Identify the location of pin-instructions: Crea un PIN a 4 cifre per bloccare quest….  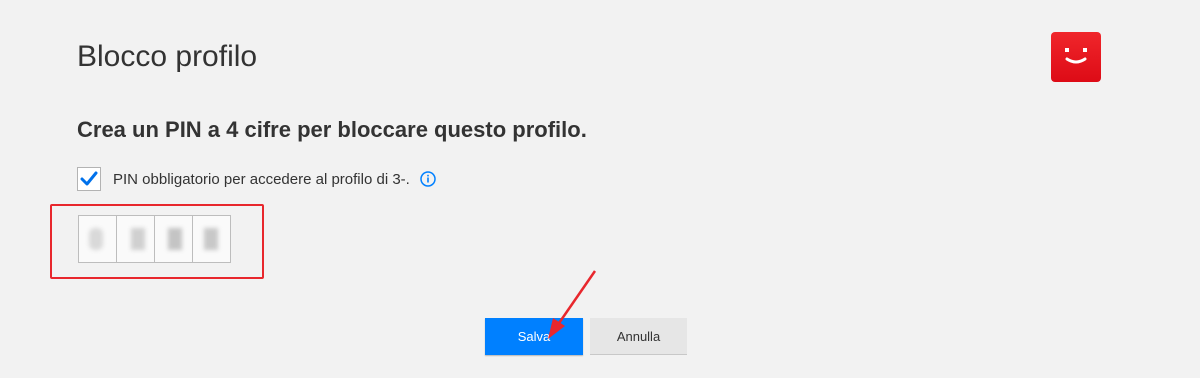
(332, 129).